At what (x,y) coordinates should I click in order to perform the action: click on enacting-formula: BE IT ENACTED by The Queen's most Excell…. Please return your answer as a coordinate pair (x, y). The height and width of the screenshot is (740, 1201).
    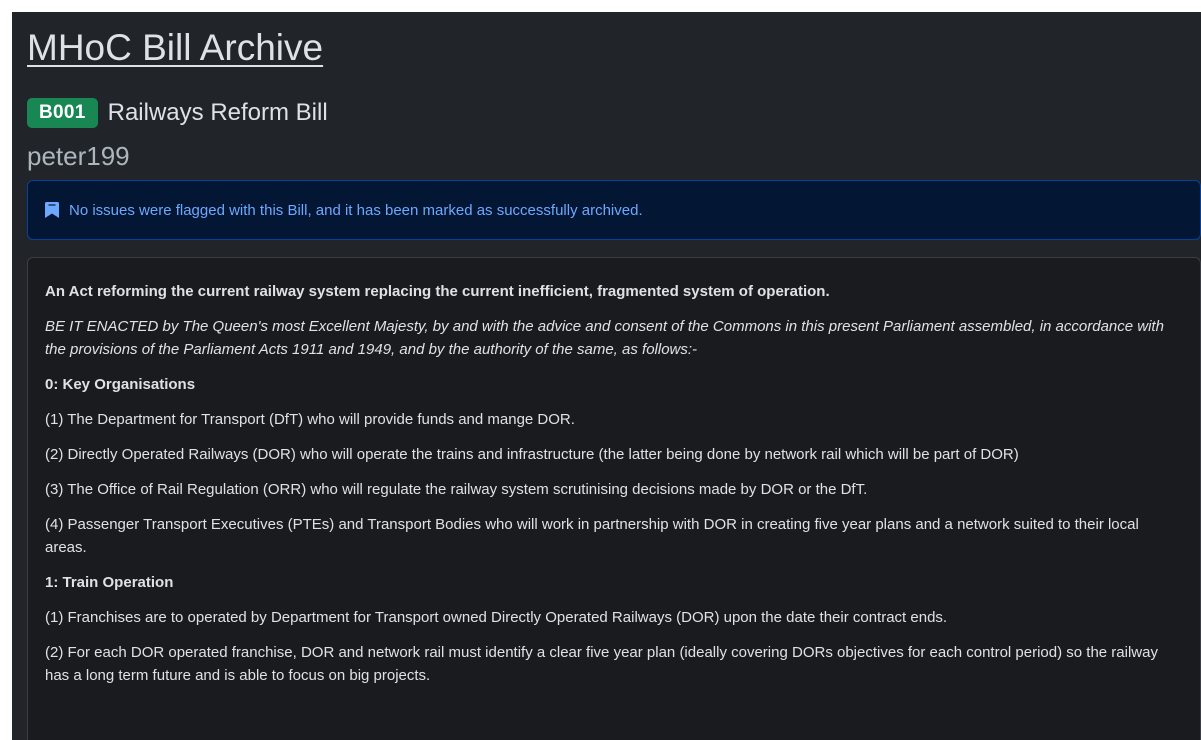
    Looking at the image, I should click on (604, 338).